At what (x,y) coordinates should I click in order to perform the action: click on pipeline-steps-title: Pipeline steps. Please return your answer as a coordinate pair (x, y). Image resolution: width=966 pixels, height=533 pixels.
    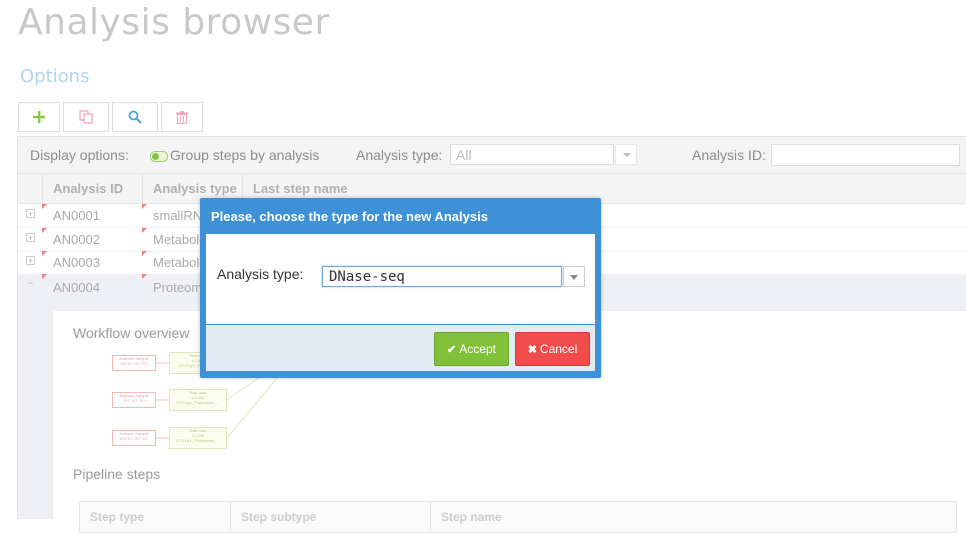
    Looking at the image, I should click on (117, 474).